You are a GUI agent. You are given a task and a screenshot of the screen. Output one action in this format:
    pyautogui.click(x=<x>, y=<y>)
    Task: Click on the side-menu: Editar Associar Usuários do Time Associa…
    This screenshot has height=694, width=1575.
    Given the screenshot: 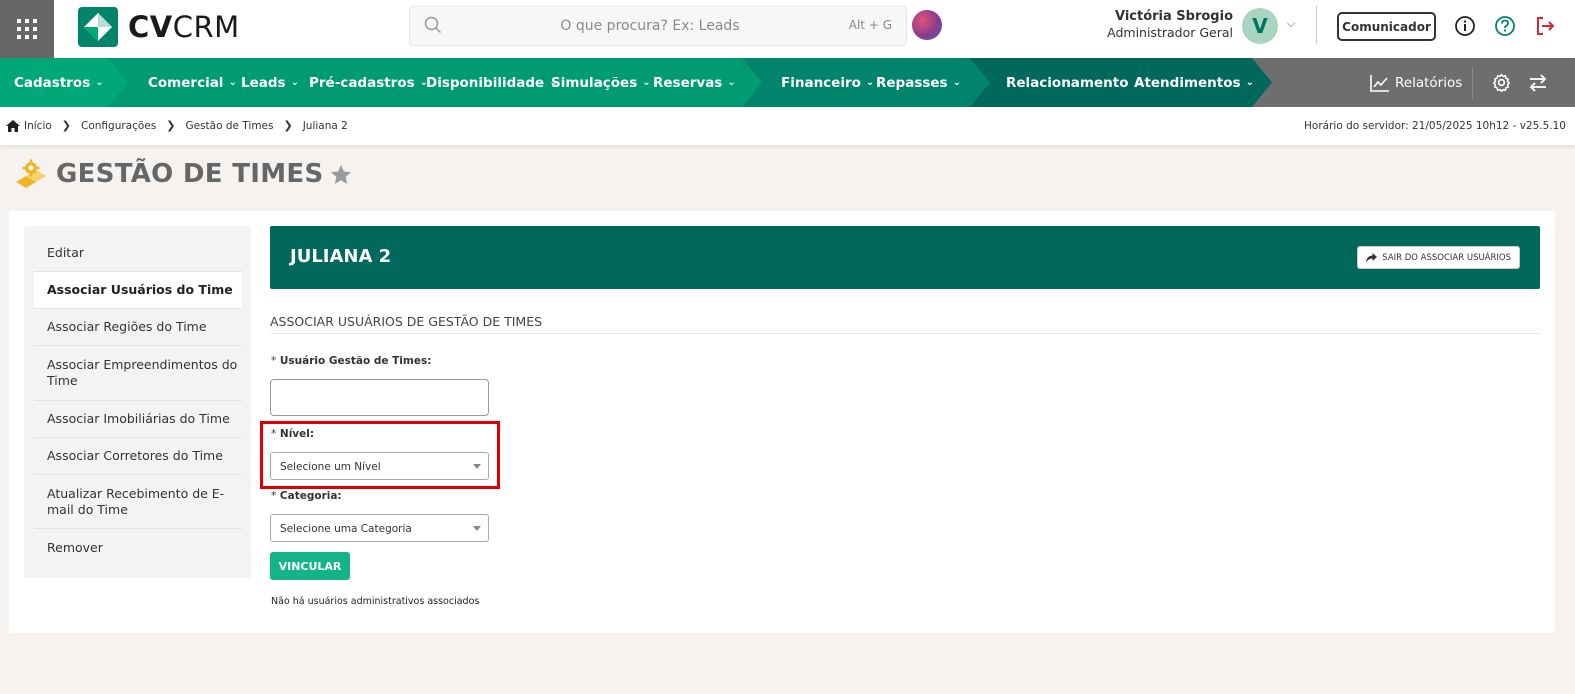 What is the action you would take?
    pyautogui.click(x=137, y=402)
    